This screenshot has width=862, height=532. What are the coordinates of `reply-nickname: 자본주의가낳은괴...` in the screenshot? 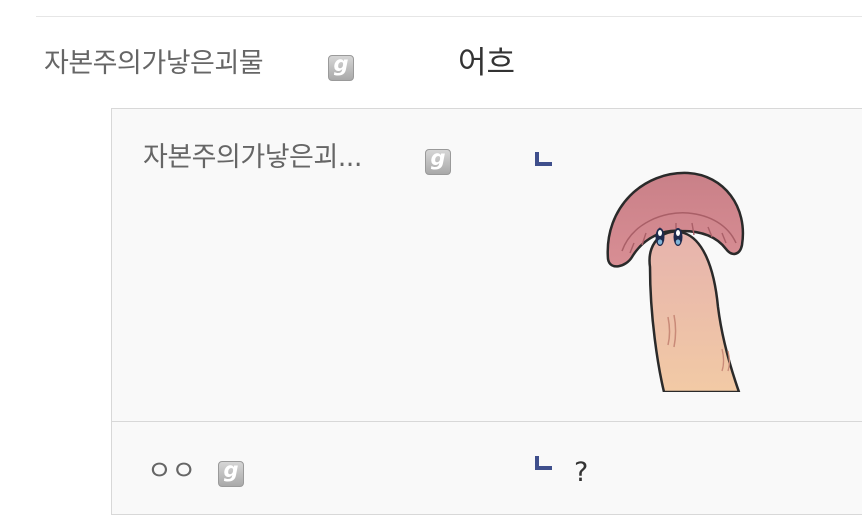 It's located at (252, 158).